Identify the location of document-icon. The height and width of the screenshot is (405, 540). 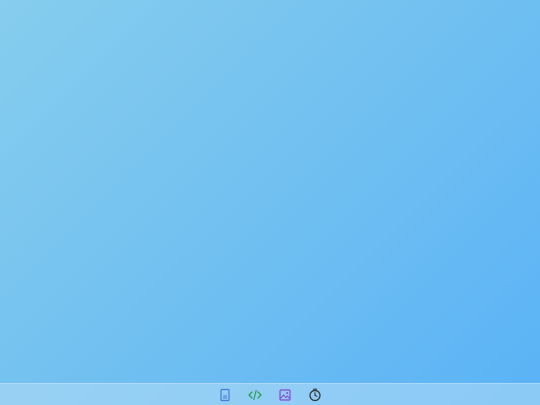
(225, 395).